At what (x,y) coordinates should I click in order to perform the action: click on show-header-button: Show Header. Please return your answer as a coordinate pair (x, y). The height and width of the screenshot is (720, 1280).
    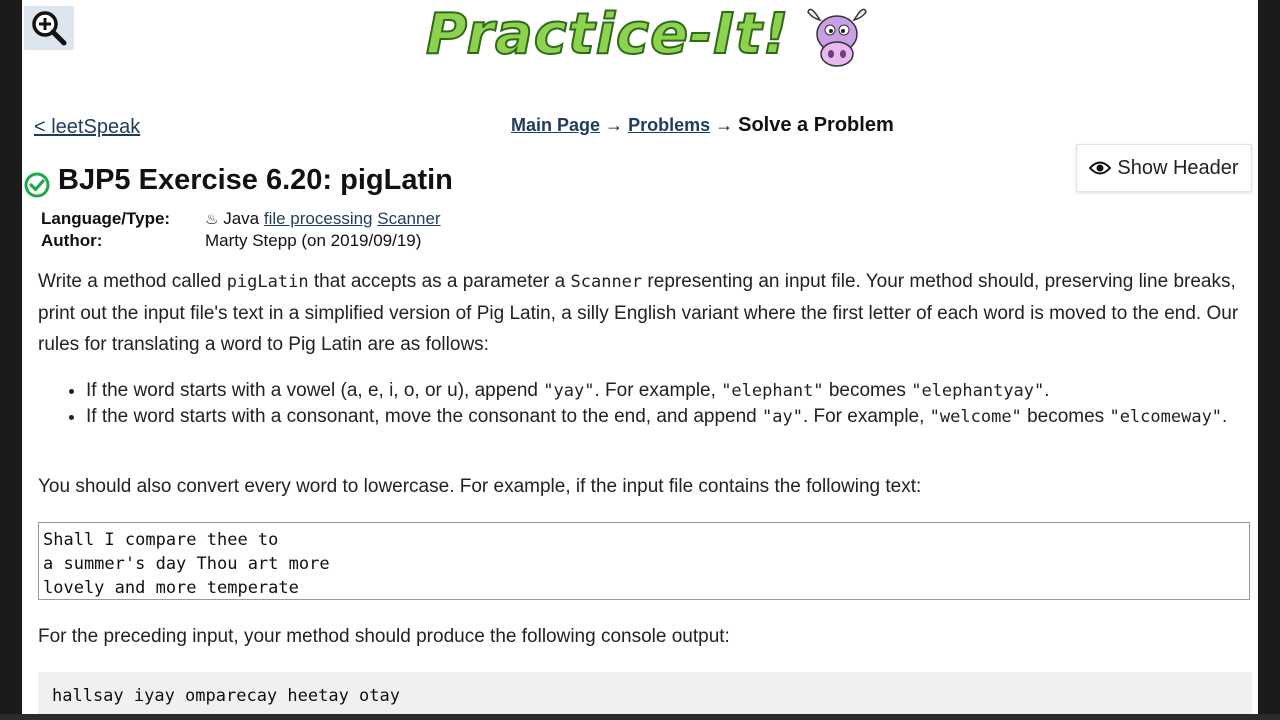
    Looking at the image, I should click on (1164, 168).